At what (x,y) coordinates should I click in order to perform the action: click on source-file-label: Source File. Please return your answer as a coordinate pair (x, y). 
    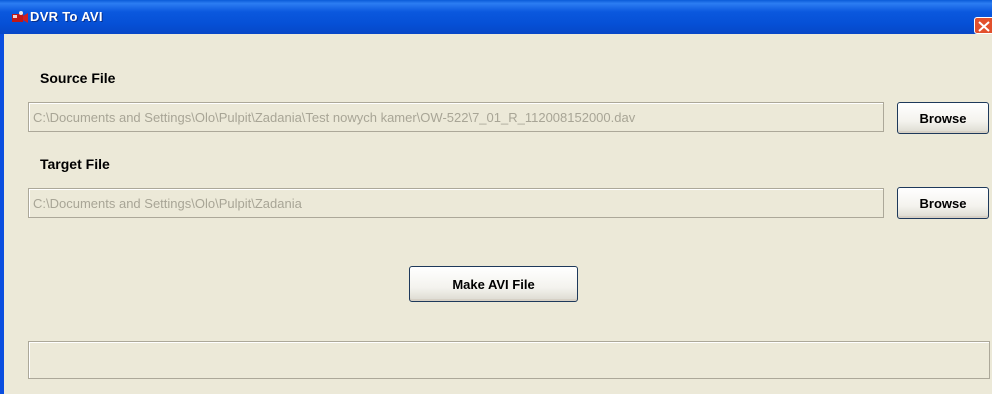
    Looking at the image, I should click on (78, 78).